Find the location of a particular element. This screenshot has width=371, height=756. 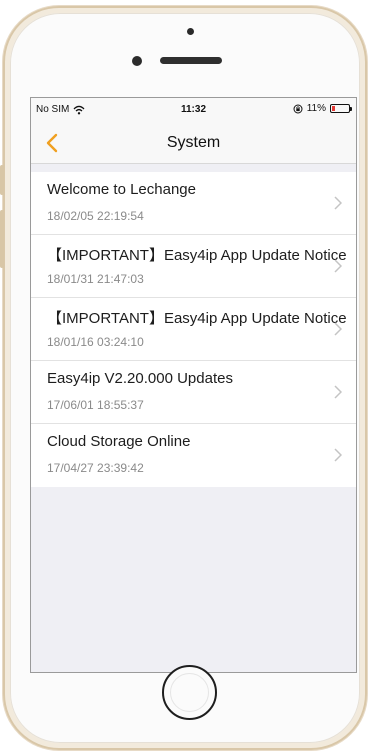

message-title: Cloud Storage Online is located at coordinates (119, 441).